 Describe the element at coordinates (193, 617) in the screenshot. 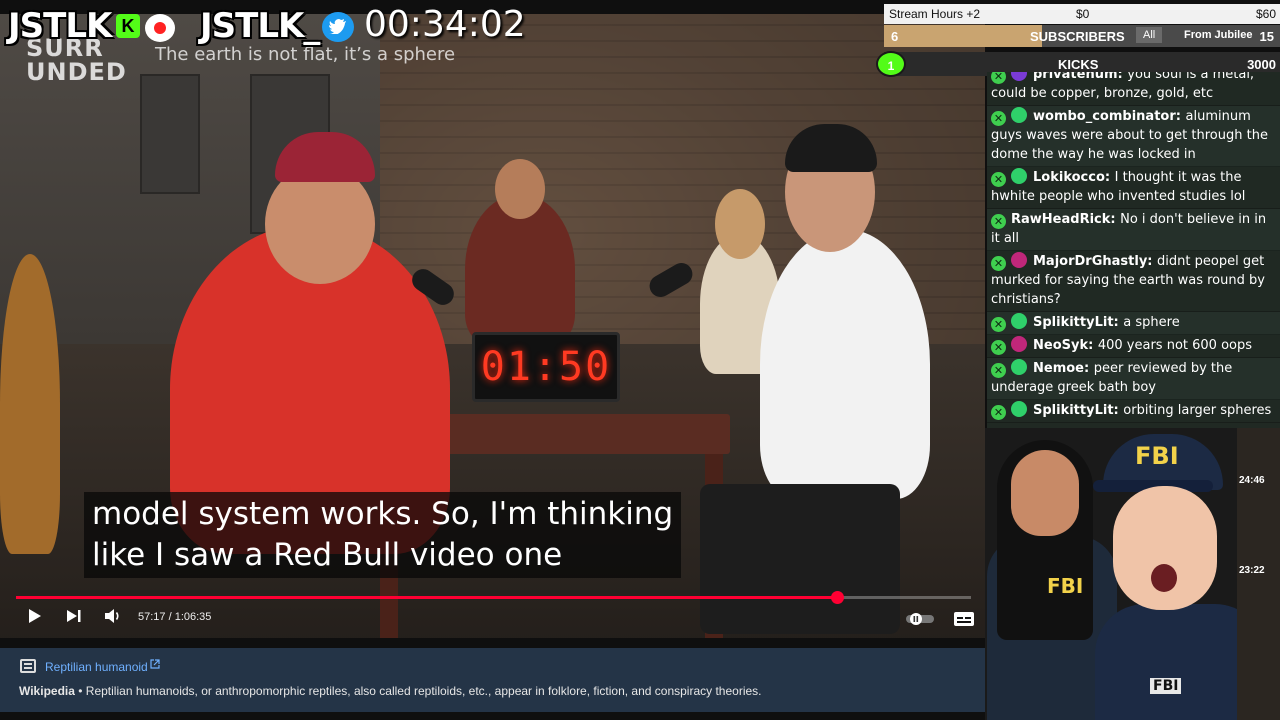

I see `time-total: 1:06:35` at that location.